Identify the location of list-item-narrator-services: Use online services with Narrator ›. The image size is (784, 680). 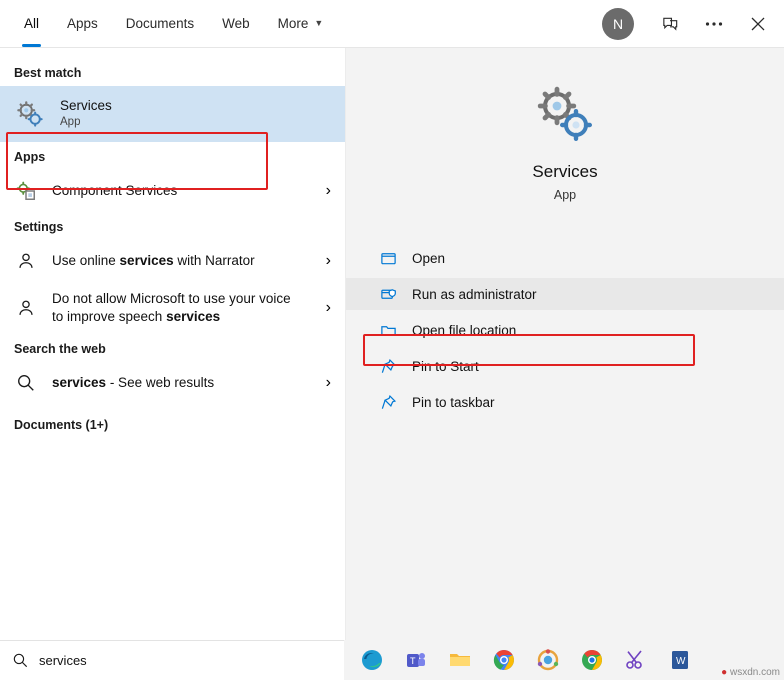
(172, 261).